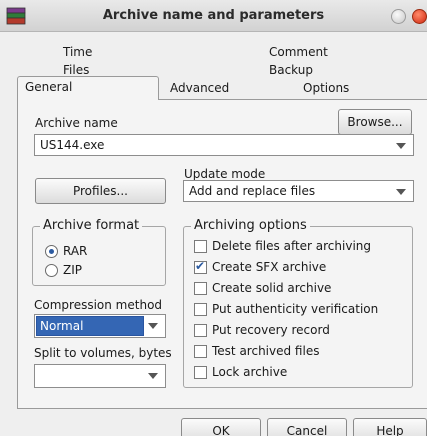  What do you see at coordinates (200, 246) in the screenshot?
I see `delete-files-checkbox` at bounding box center [200, 246].